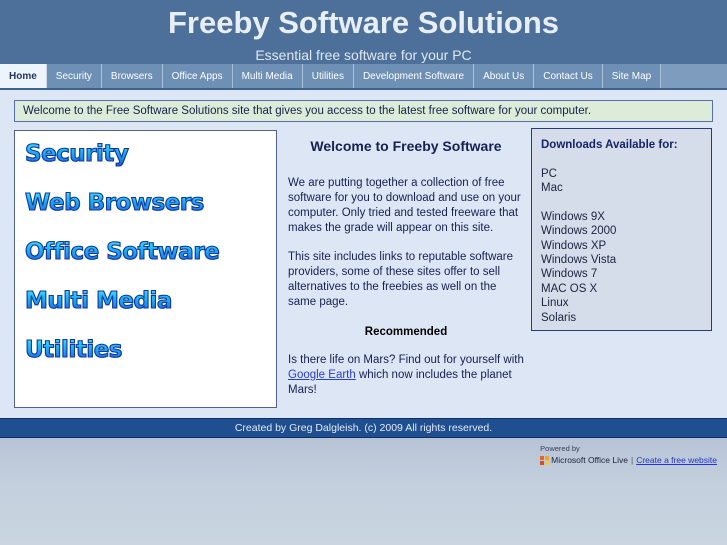  Describe the element at coordinates (626, 203) in the screenshot. I see `downloads-group-spacer` at that location.